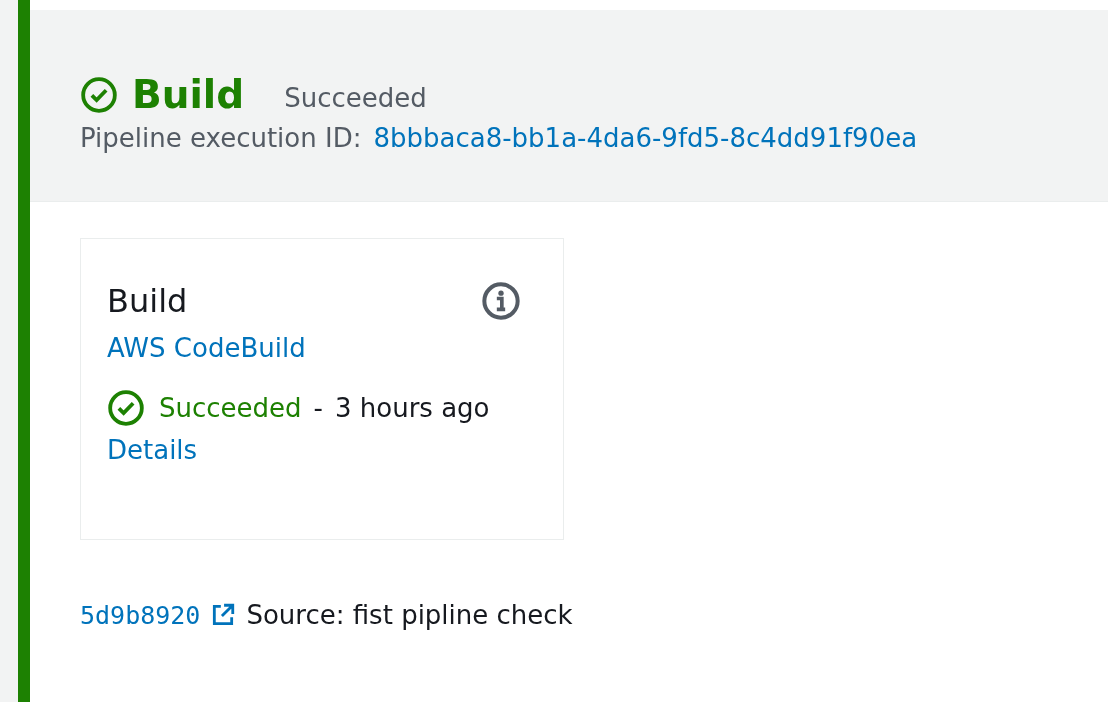 The width and height of the screenshot is (1108, 702). I want to click on execution-id-link: 8bbbaca8-bb1a-4da6-9fd5-8c4dd91f90ea, so click(645, 138).